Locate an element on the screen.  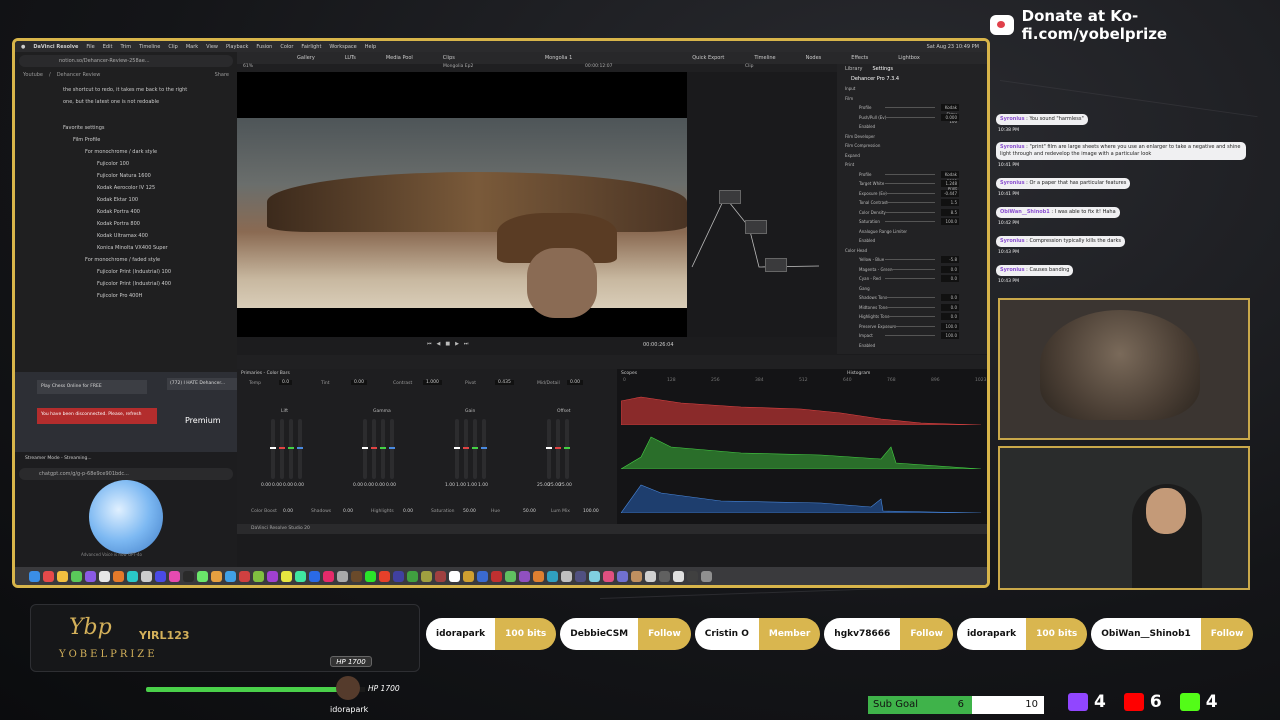
inspector-value: Kodak 2383 Print Film is located at coordinates (950, 184).